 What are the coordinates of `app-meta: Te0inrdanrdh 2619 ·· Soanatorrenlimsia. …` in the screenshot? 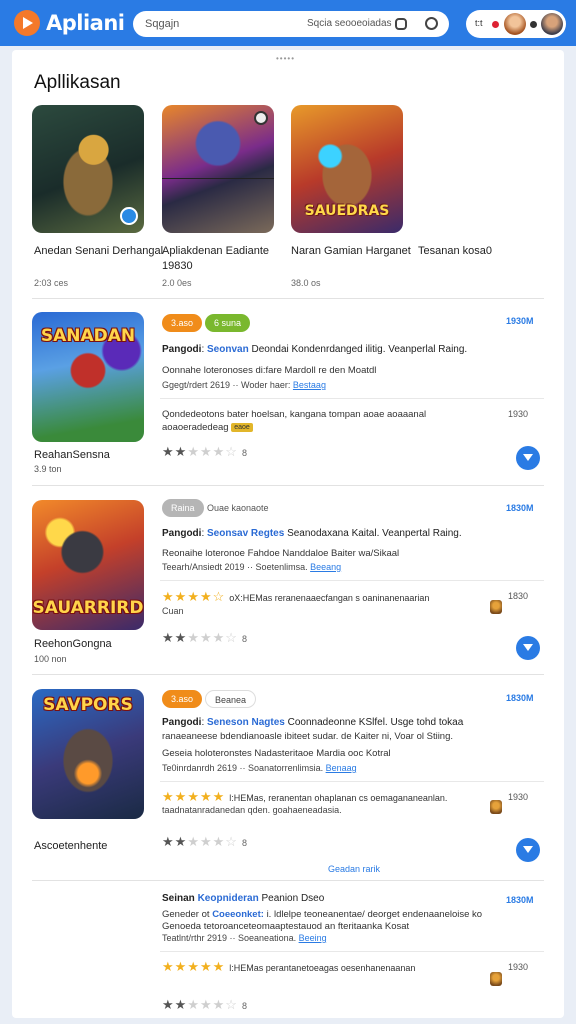 It's located at (259, 768).